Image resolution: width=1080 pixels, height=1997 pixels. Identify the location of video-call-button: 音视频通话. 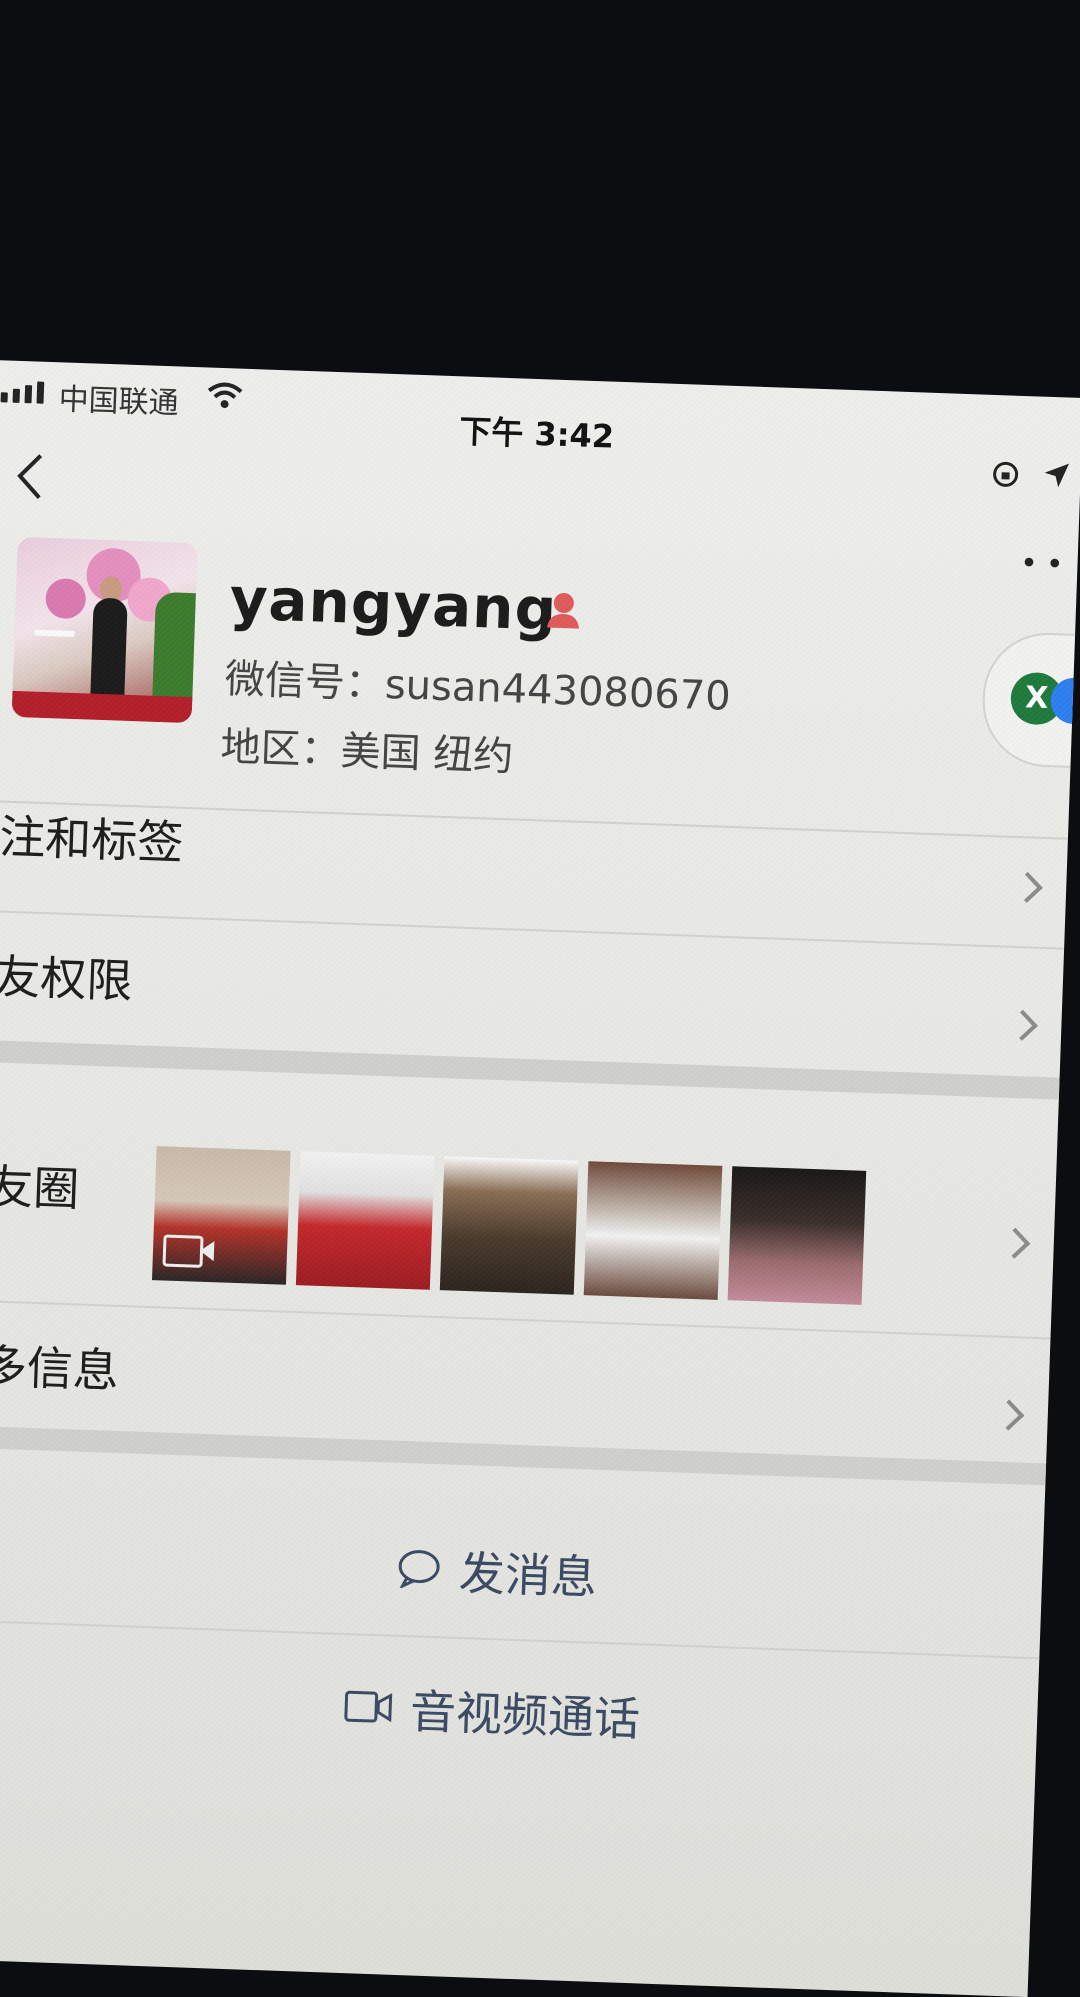
(519, 1711).